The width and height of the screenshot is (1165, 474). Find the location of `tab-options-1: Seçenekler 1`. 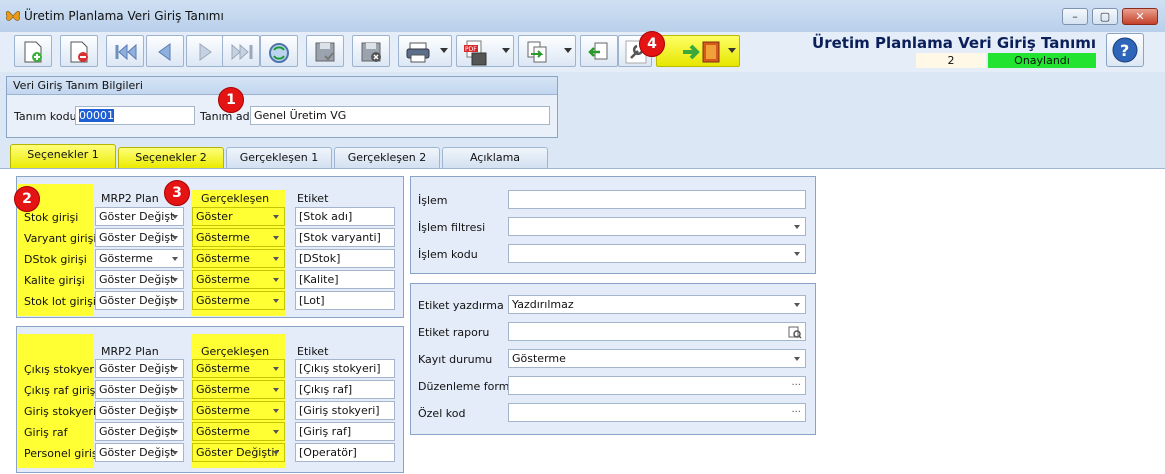

tab-options-1: Seçenekler 1 is located at coordinates (63, 156).